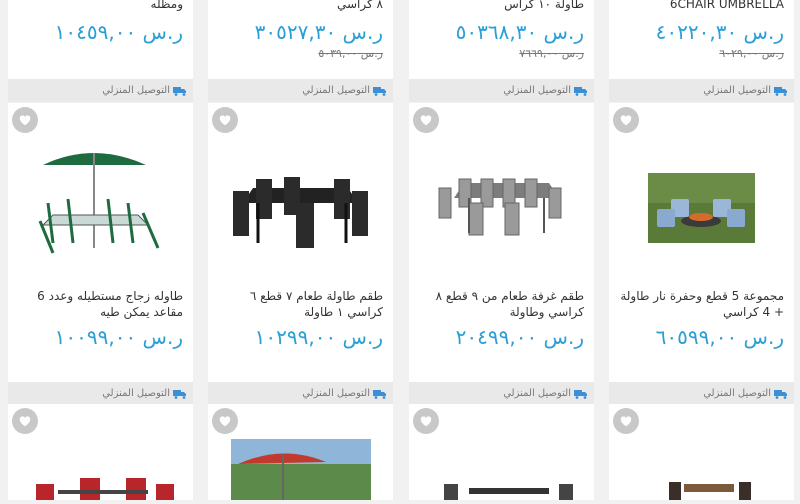 The height and width of the screenshot is (504, 800). What do you see at coordinates (118, 32) in the screenshot?
I see `product-price: ر.س ١٠٤٥٩,٠٠` at bounding box center [118, 32].